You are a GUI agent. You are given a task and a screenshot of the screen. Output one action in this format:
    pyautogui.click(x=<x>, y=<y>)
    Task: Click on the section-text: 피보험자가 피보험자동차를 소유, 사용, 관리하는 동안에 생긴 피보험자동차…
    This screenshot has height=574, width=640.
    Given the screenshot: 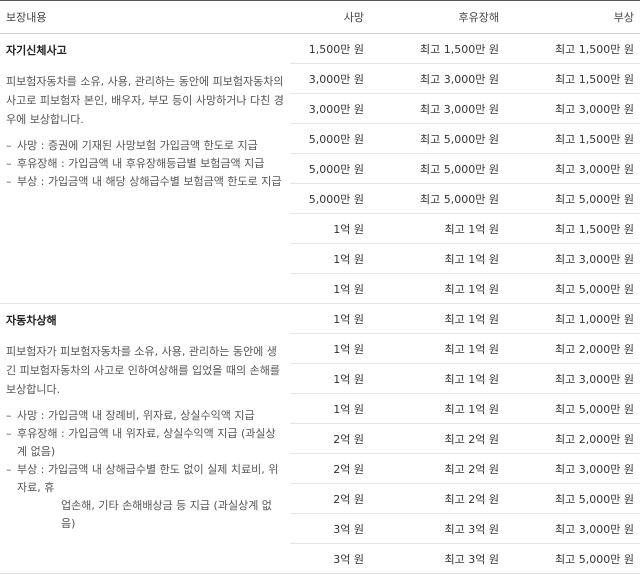 What is the action you would take?
    pyautogui.click(x=143, y=370)
    